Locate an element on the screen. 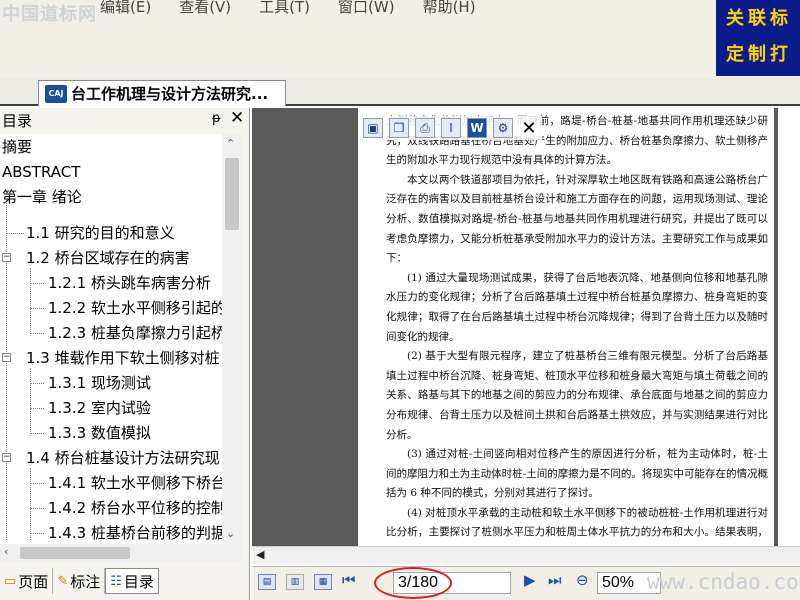  watermark-logo: 中国道标网 is located at coordinates (49, 14).